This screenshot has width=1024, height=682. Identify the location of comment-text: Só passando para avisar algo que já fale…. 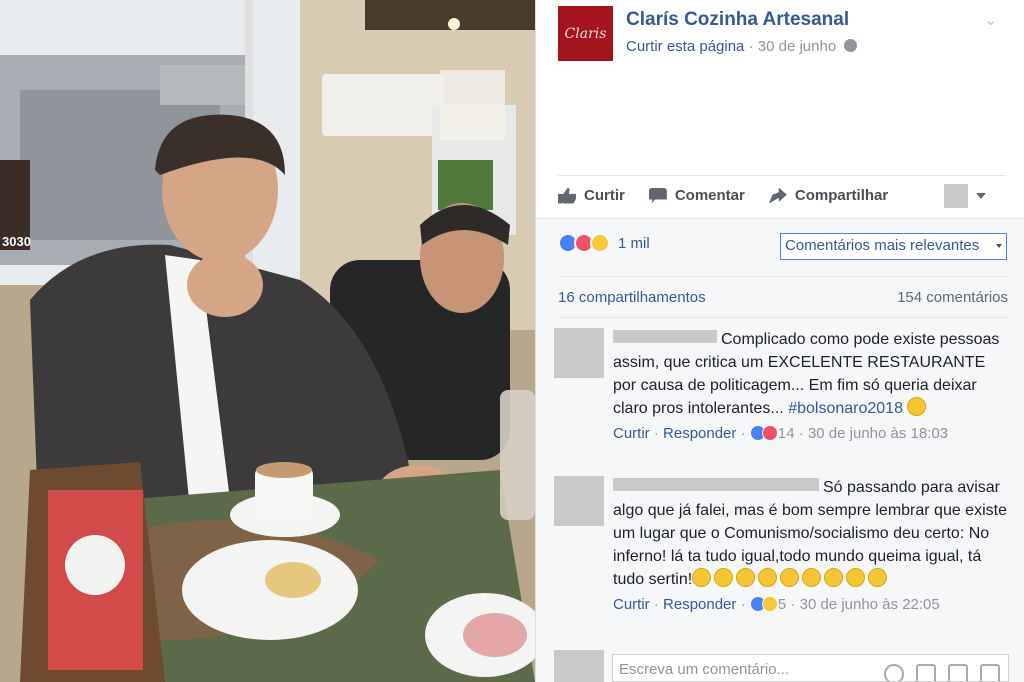
(811, 533).